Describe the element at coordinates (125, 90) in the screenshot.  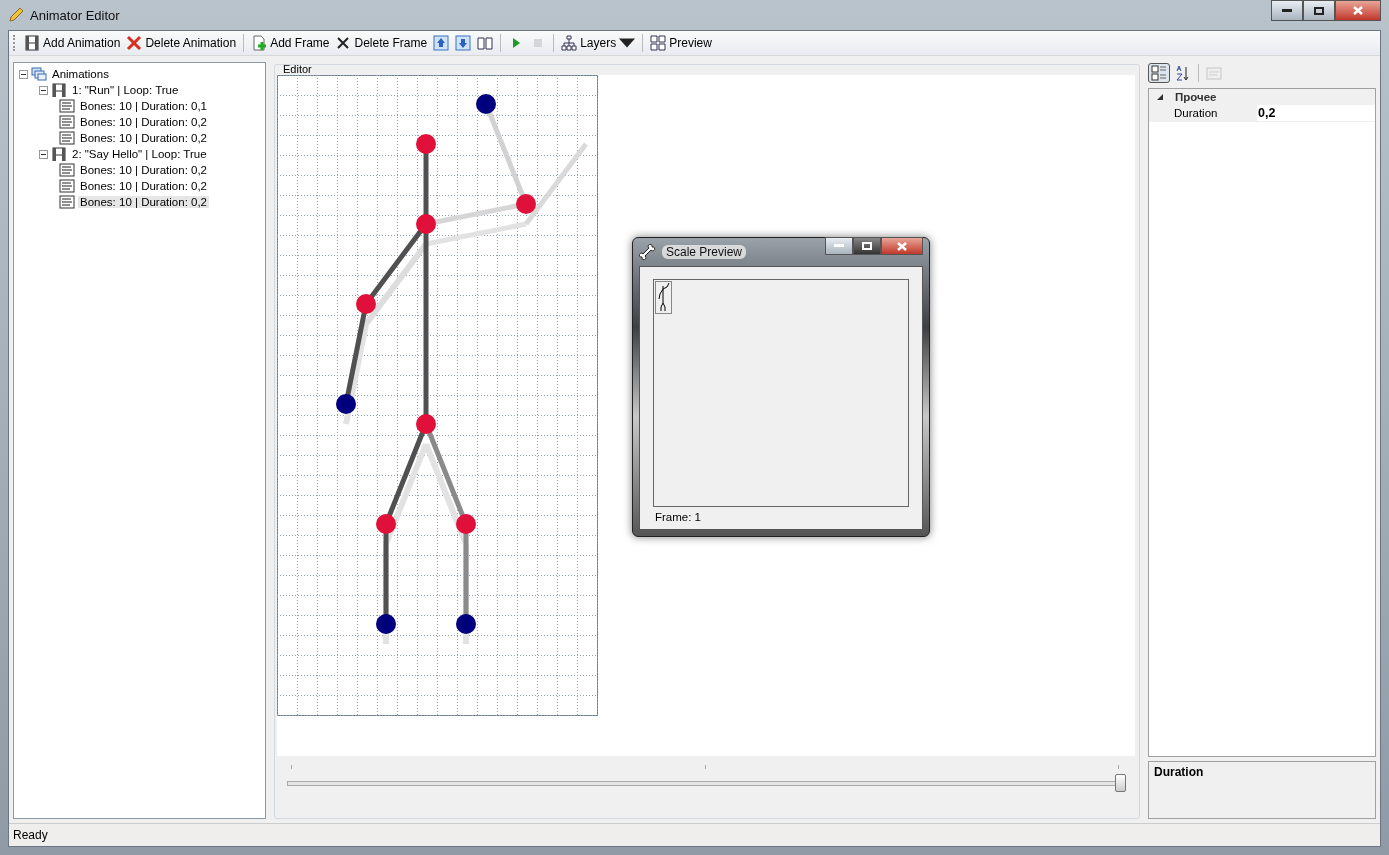
I see `tree-item: 1: "Run" | Loop: True` at that location.